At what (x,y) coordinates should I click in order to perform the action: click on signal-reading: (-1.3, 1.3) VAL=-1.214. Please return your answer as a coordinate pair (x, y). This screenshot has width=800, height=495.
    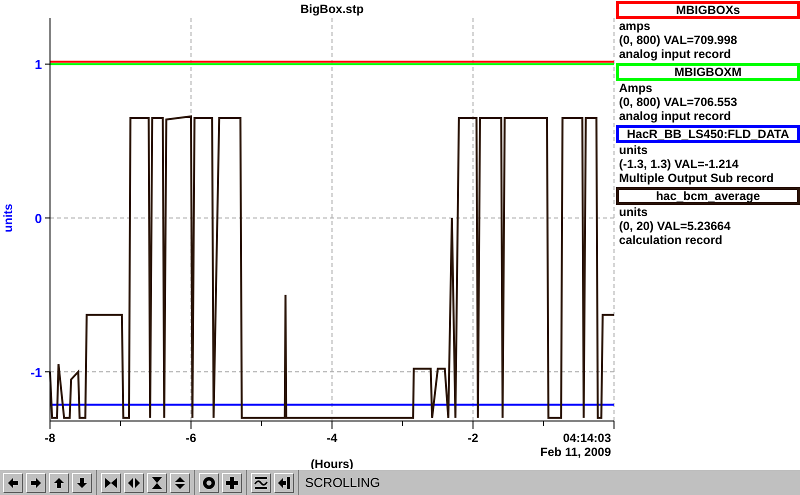
    Looking at the image, I should click on (679, 164).